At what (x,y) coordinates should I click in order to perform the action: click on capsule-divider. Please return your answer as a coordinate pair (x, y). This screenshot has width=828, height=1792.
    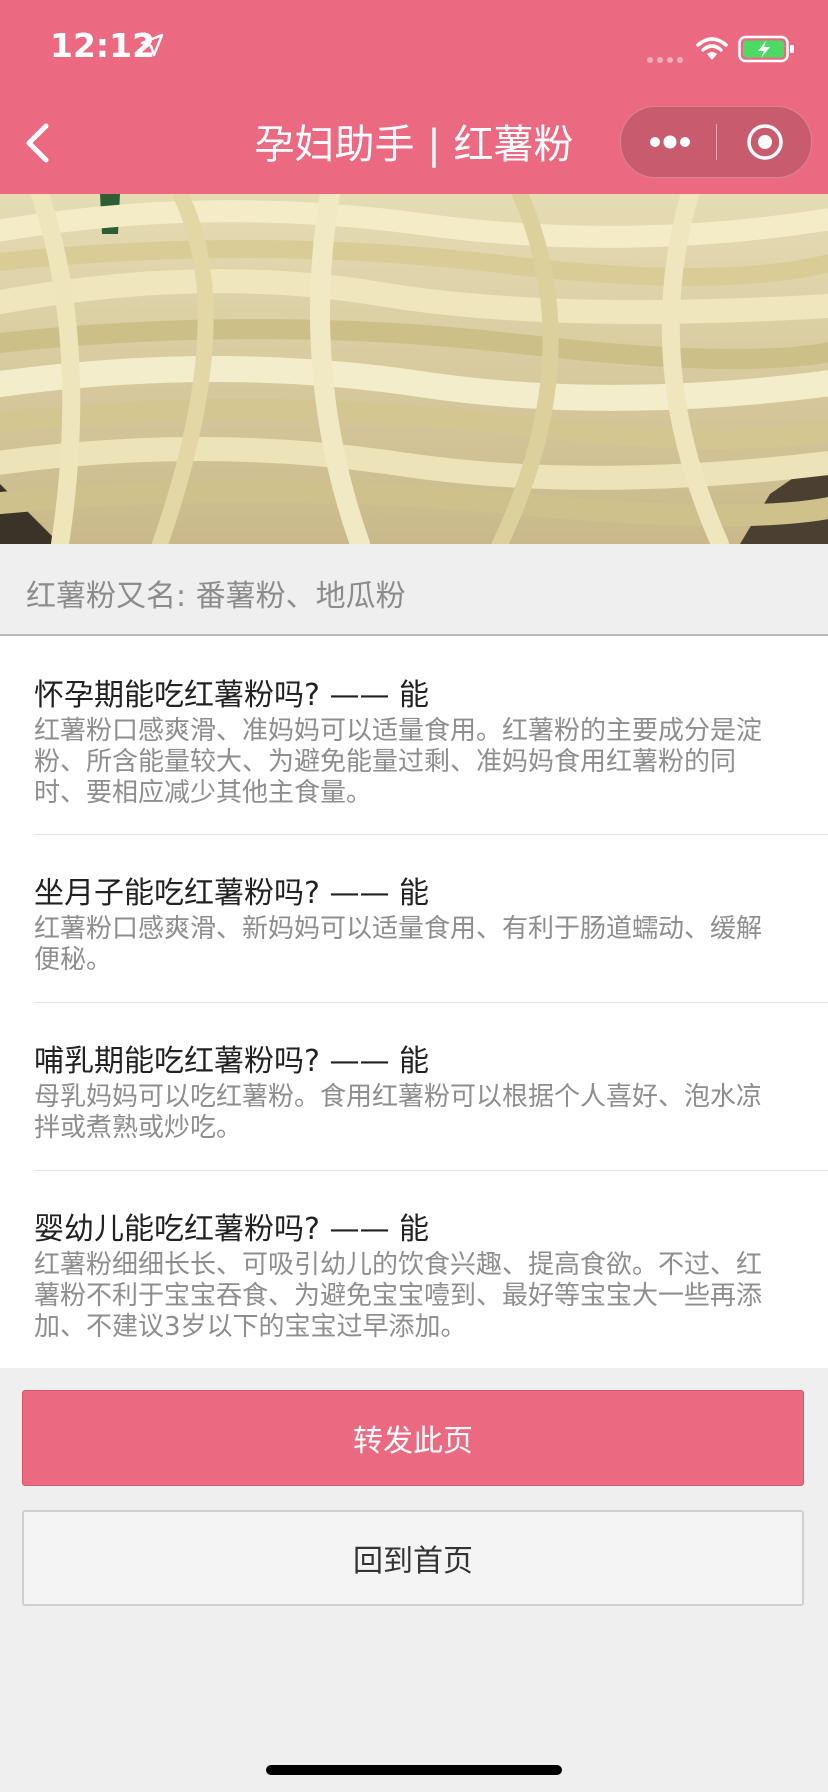
    Looking at the image, I should click on (716, 142).